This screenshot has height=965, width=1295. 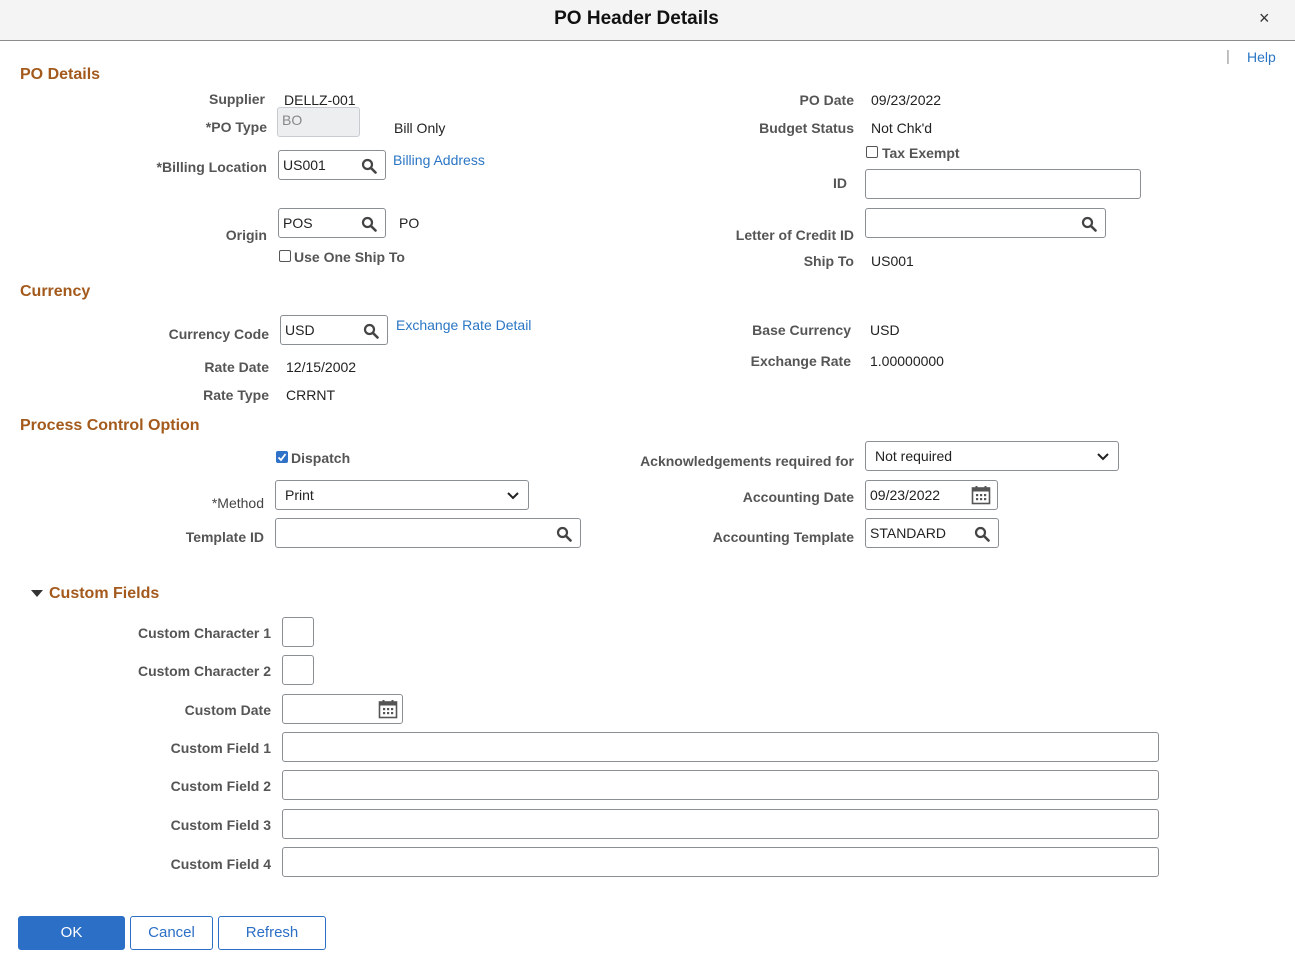 I want to click on custom-field-2-label: Custom Field 2, so click(x=220, y=786).